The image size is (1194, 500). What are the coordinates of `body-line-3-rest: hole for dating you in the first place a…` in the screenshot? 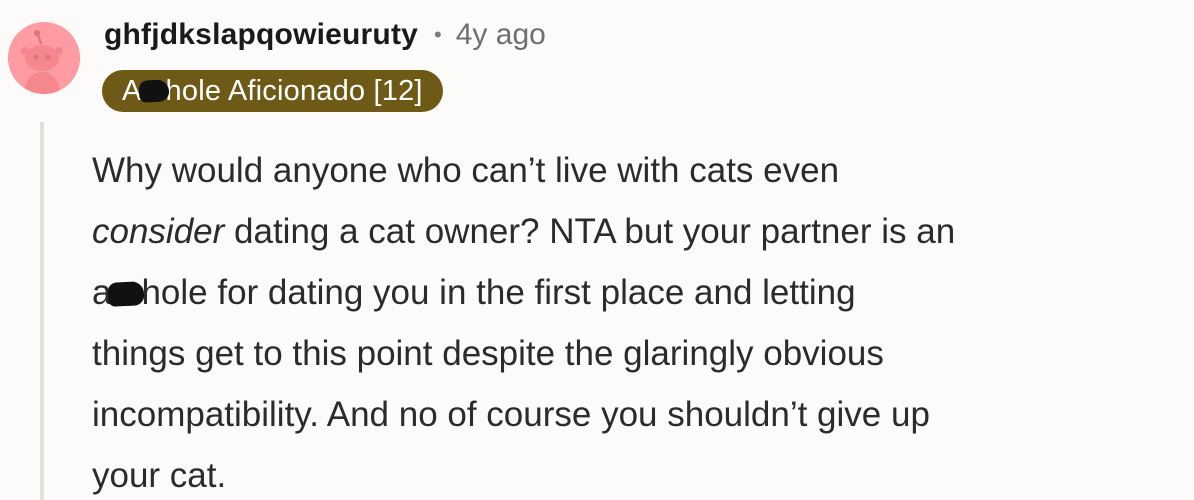 It's located at (498, 292).